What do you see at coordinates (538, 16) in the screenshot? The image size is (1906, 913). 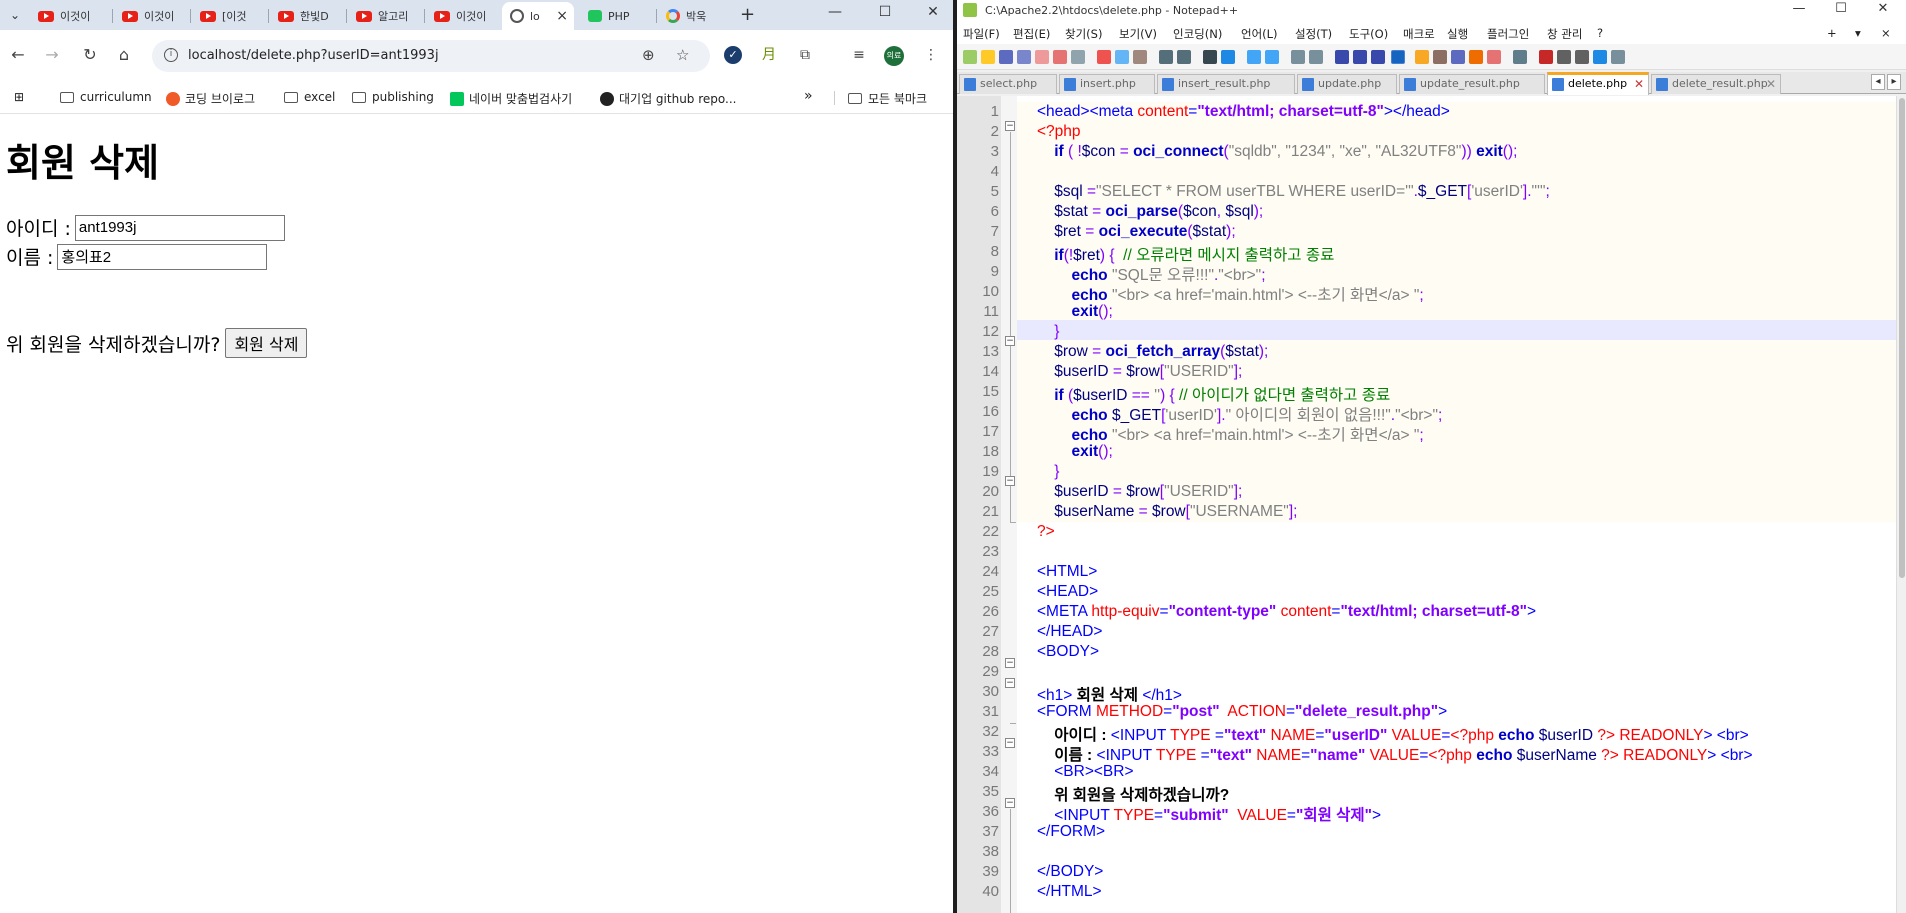 I see `browser-tab-active: lo ×` at bounding box center [538, 16].